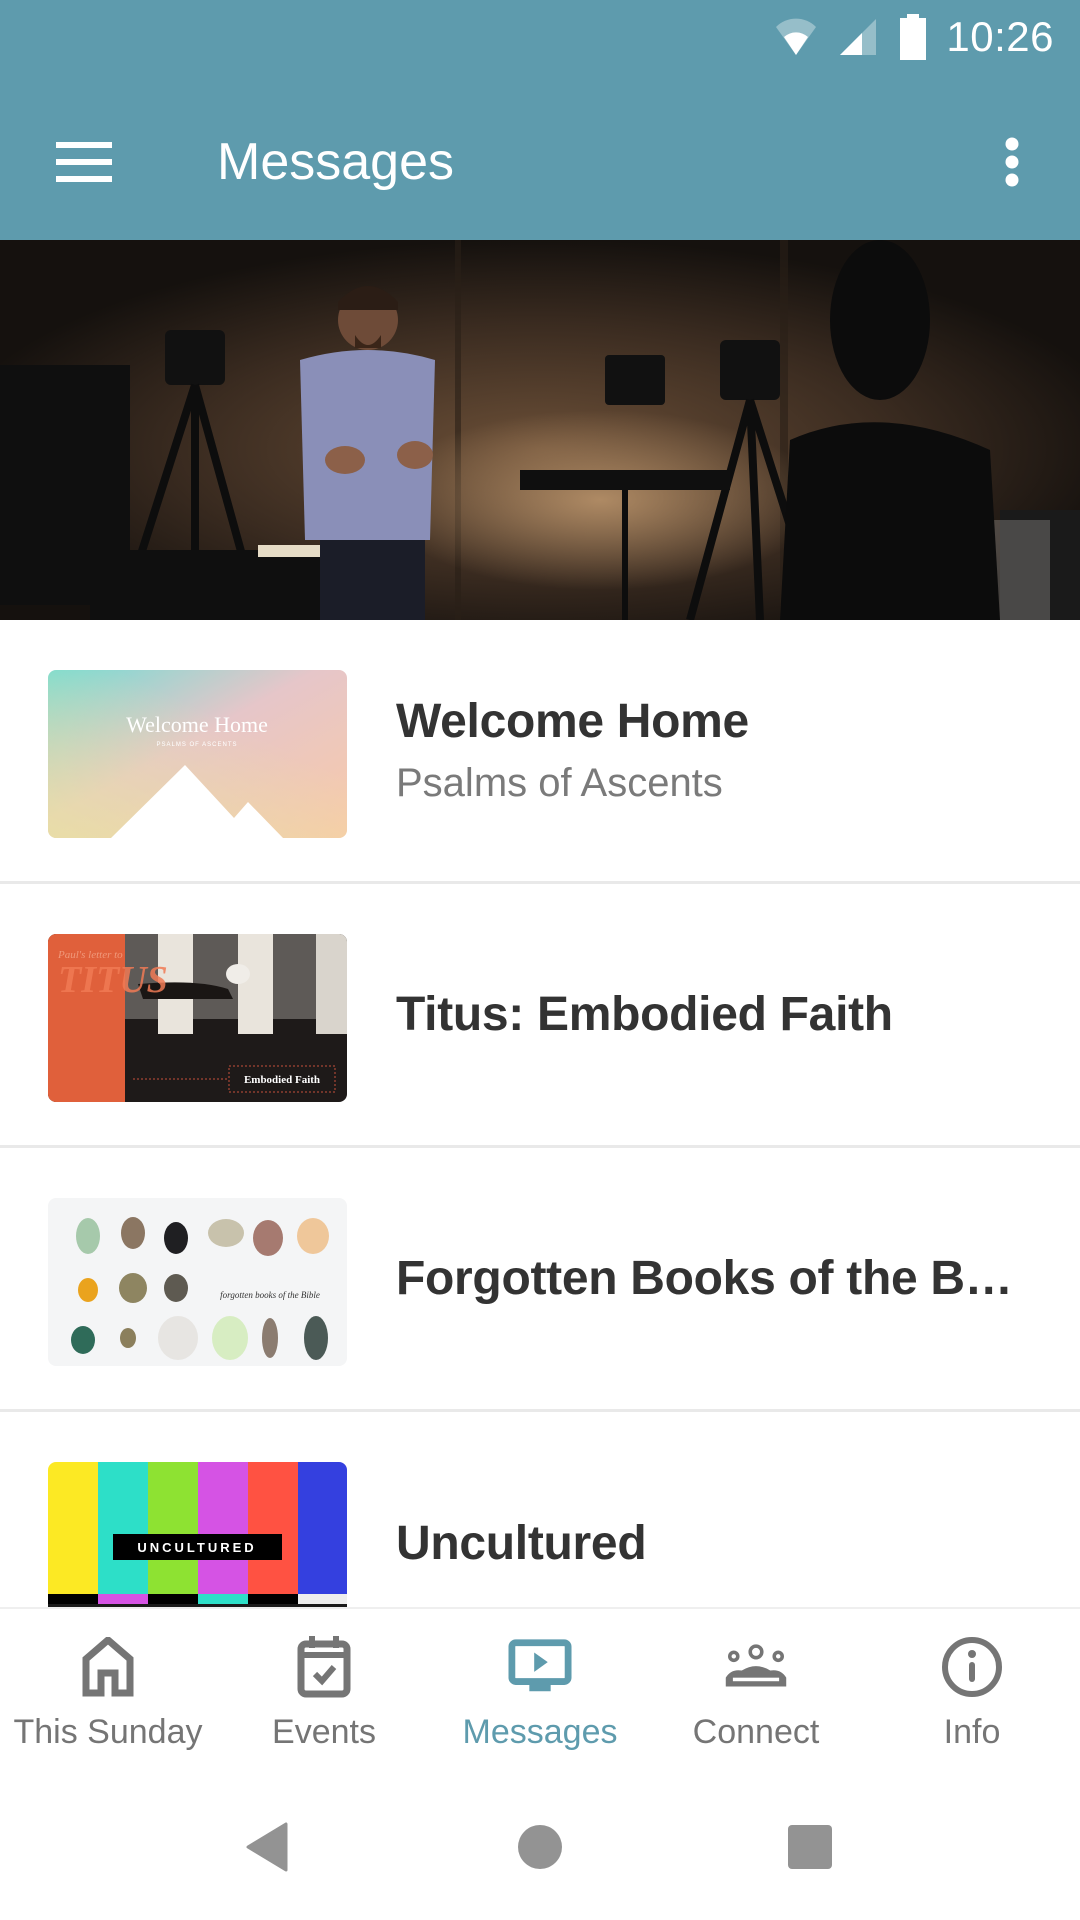  I want to click on menu-button, so click(84, 162).